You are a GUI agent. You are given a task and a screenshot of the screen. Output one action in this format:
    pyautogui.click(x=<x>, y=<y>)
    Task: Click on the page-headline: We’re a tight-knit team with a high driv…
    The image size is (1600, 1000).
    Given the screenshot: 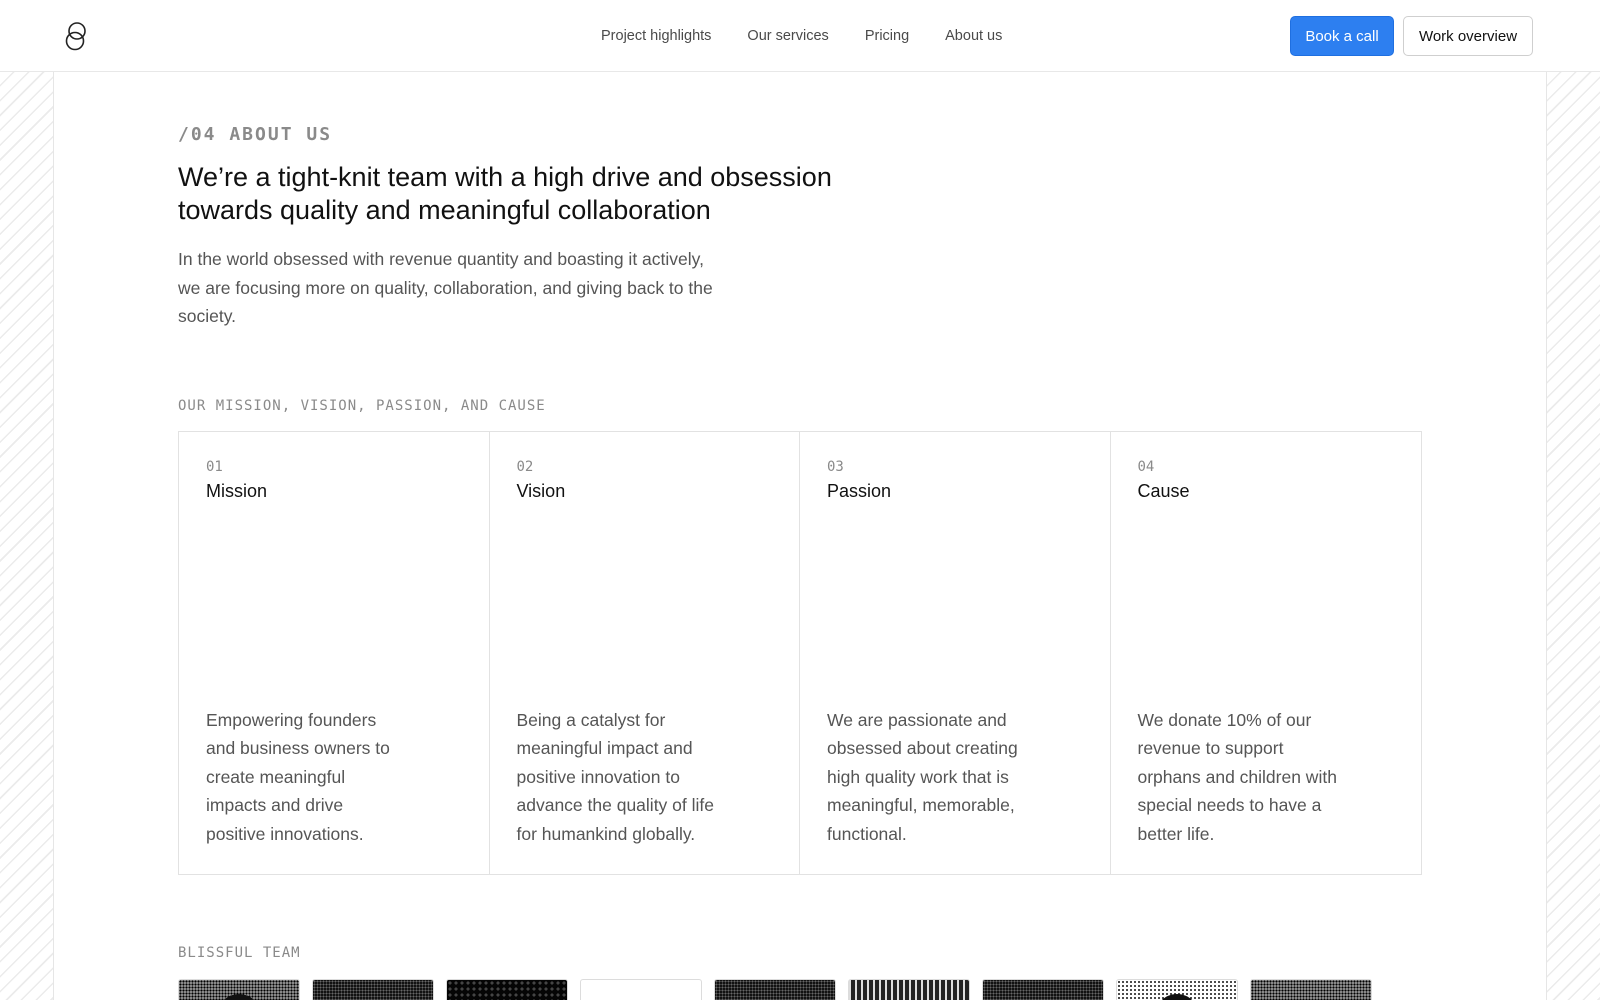 What is the action you would take?
    pyautogui.click(x=518, y=194)
    